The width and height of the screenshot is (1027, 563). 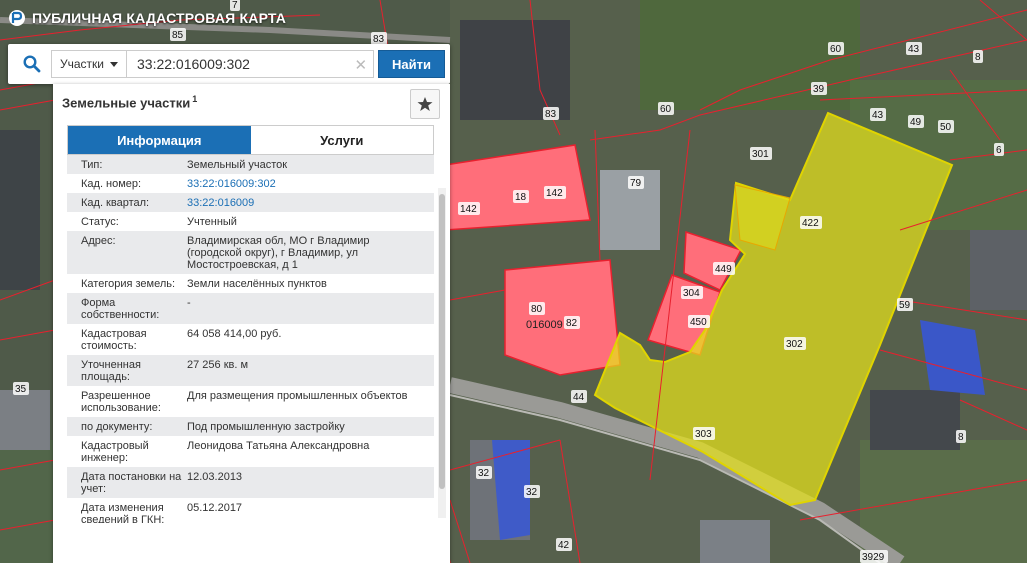 I want to click on info-row: Дата постановки на учет: 12.03.2013, so click(x=250, y=482).